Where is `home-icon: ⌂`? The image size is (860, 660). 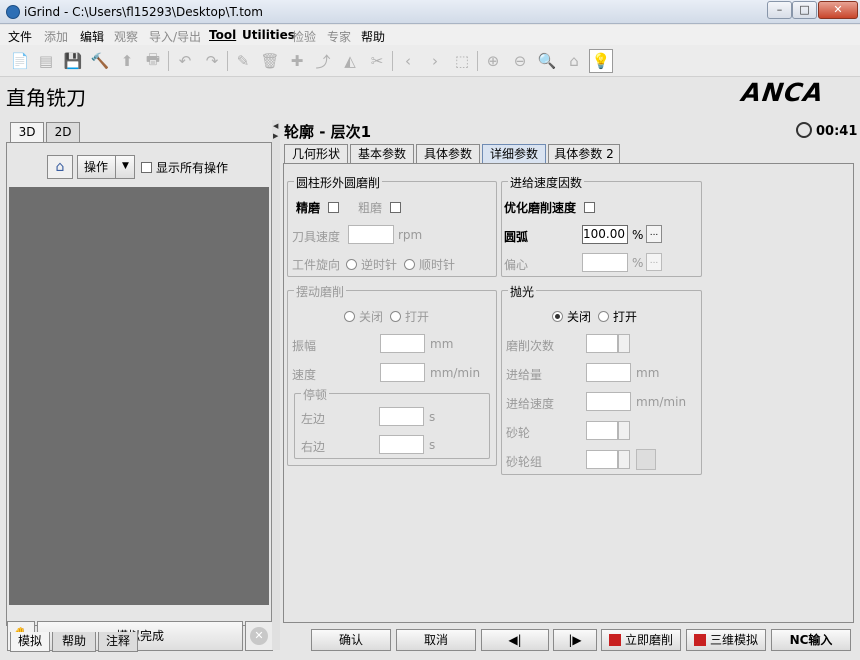
home-icon: ⌂ is located at coordinates (60, 167).